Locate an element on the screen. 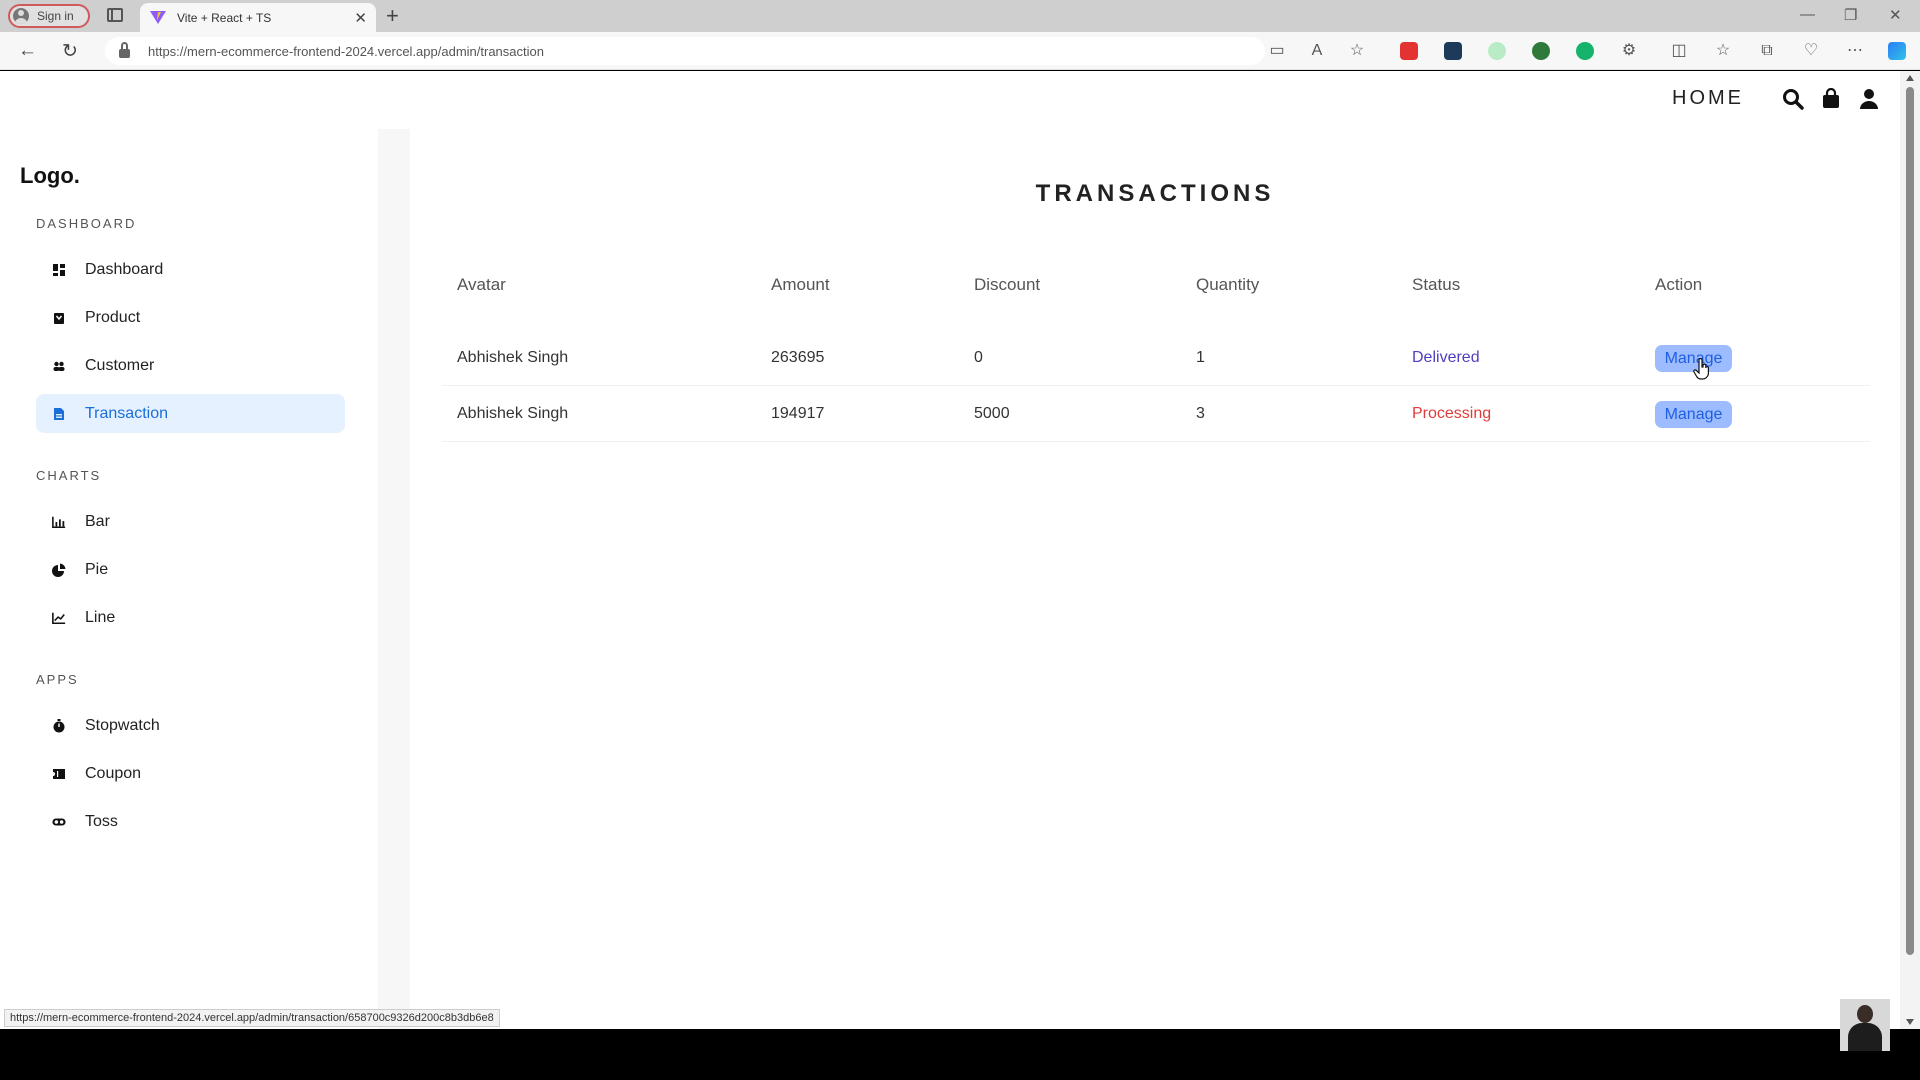  browser-tab-bar: Sign in Vite + React + TS ✕ + — ❐ ✕ is located at coordinates (960, 16).